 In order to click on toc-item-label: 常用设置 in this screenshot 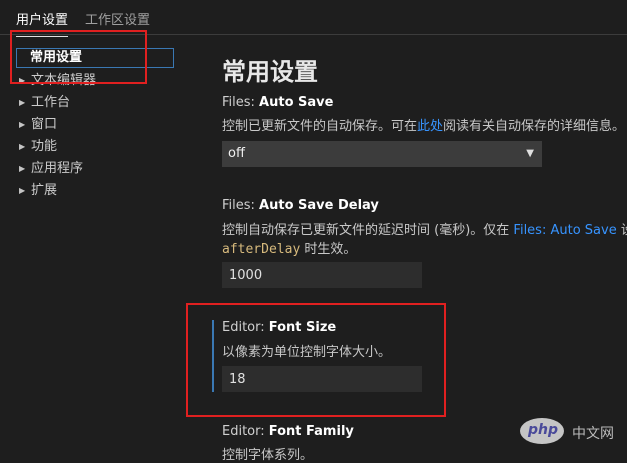, I will do `click(56, 57)`.